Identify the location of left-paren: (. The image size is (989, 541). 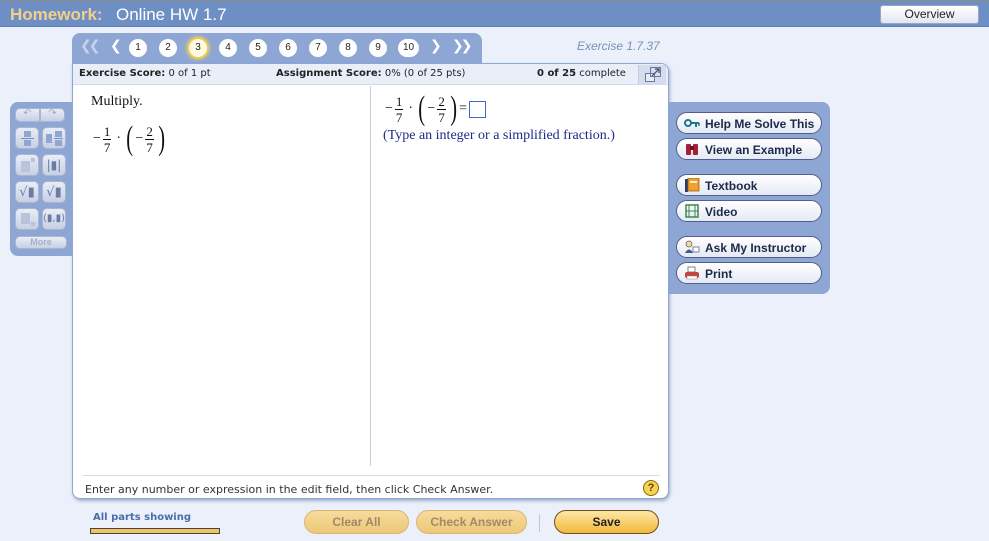
(422, 108).